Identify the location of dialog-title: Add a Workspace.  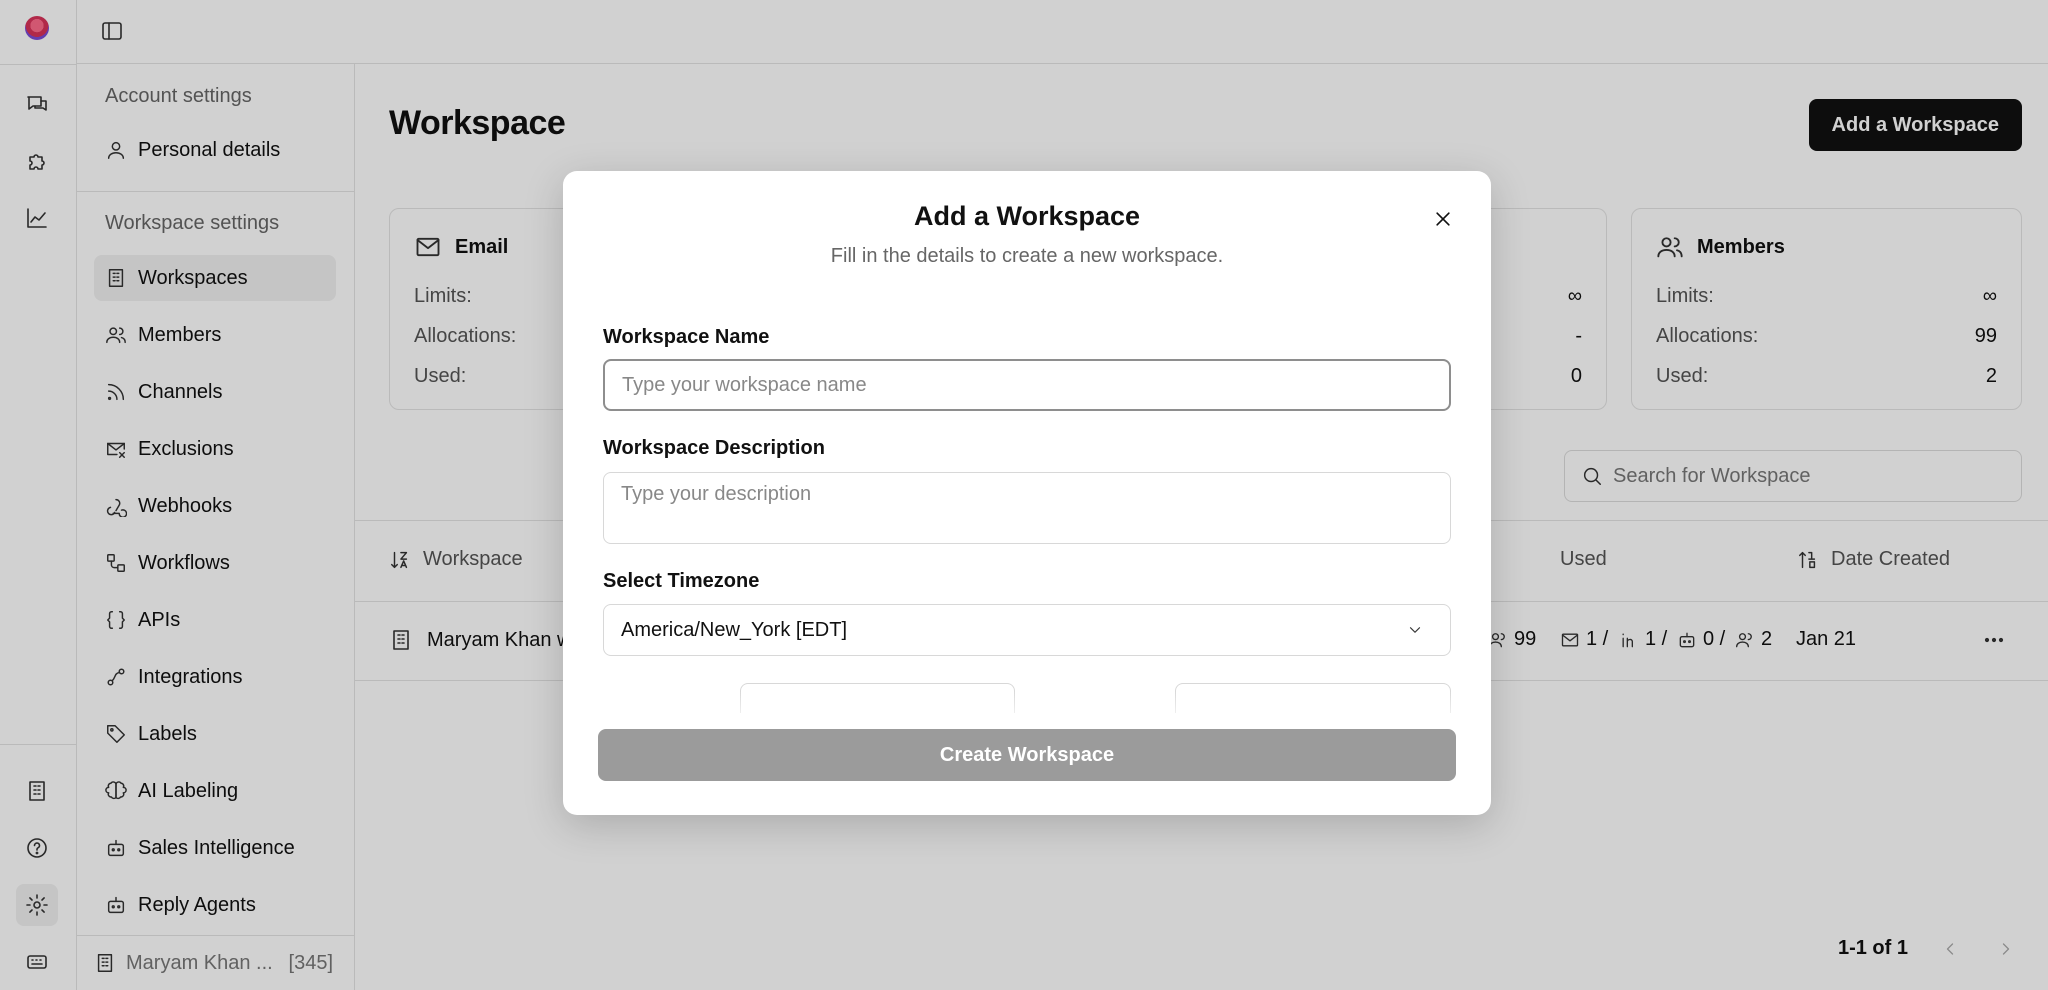
(1027, 216).